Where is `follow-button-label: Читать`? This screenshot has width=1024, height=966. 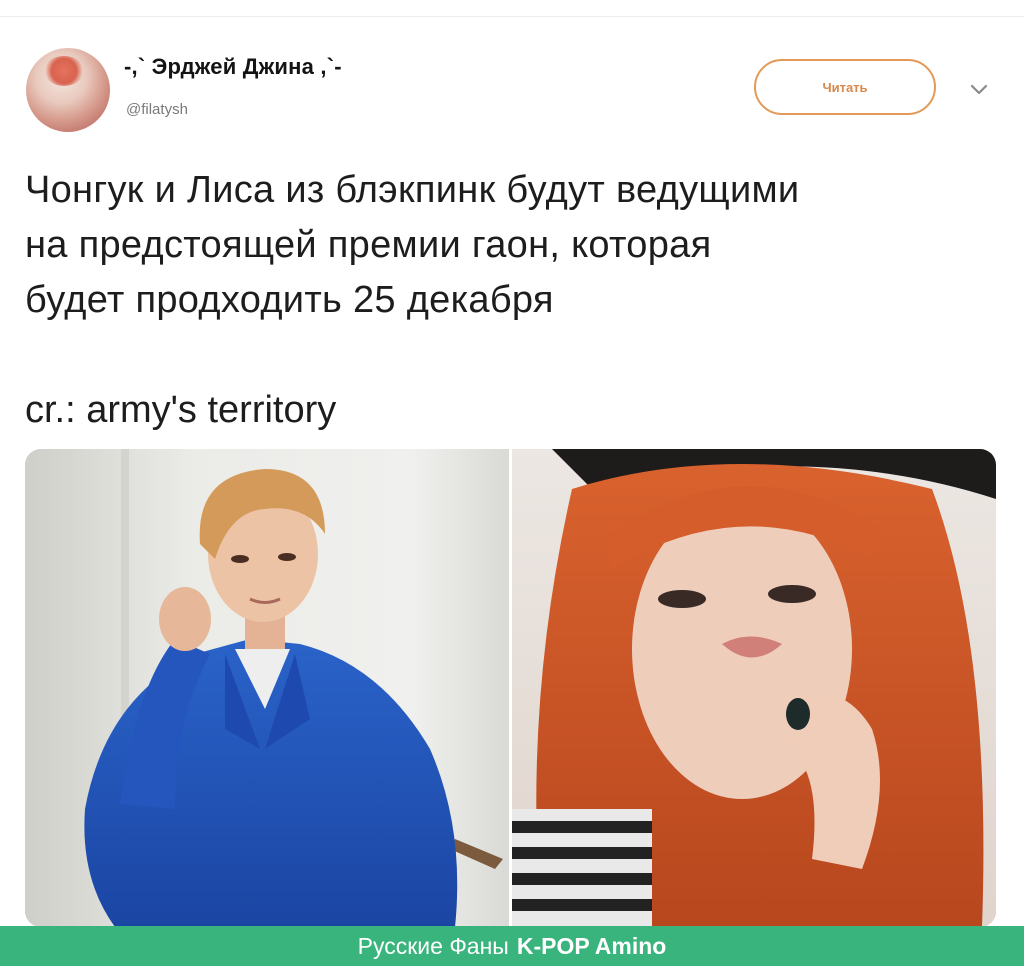
follow-button-label: Читать is located at coordinates (845, 87).